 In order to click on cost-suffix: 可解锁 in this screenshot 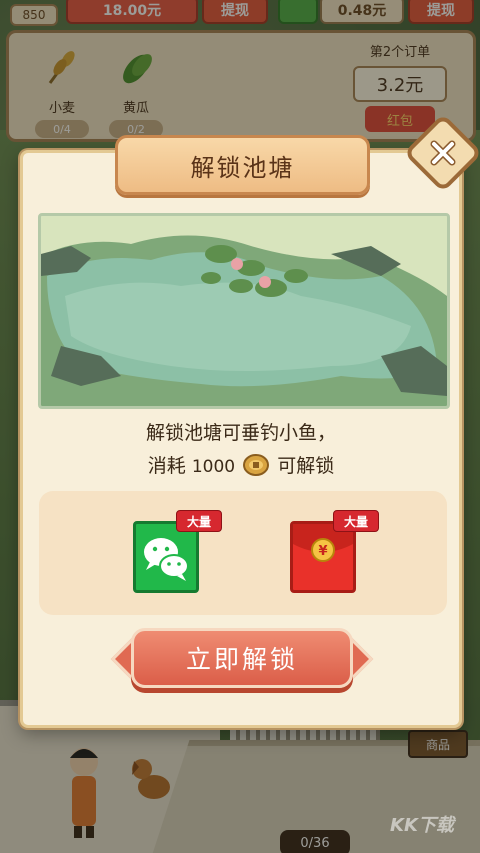, I will do `click(306, 466)`.